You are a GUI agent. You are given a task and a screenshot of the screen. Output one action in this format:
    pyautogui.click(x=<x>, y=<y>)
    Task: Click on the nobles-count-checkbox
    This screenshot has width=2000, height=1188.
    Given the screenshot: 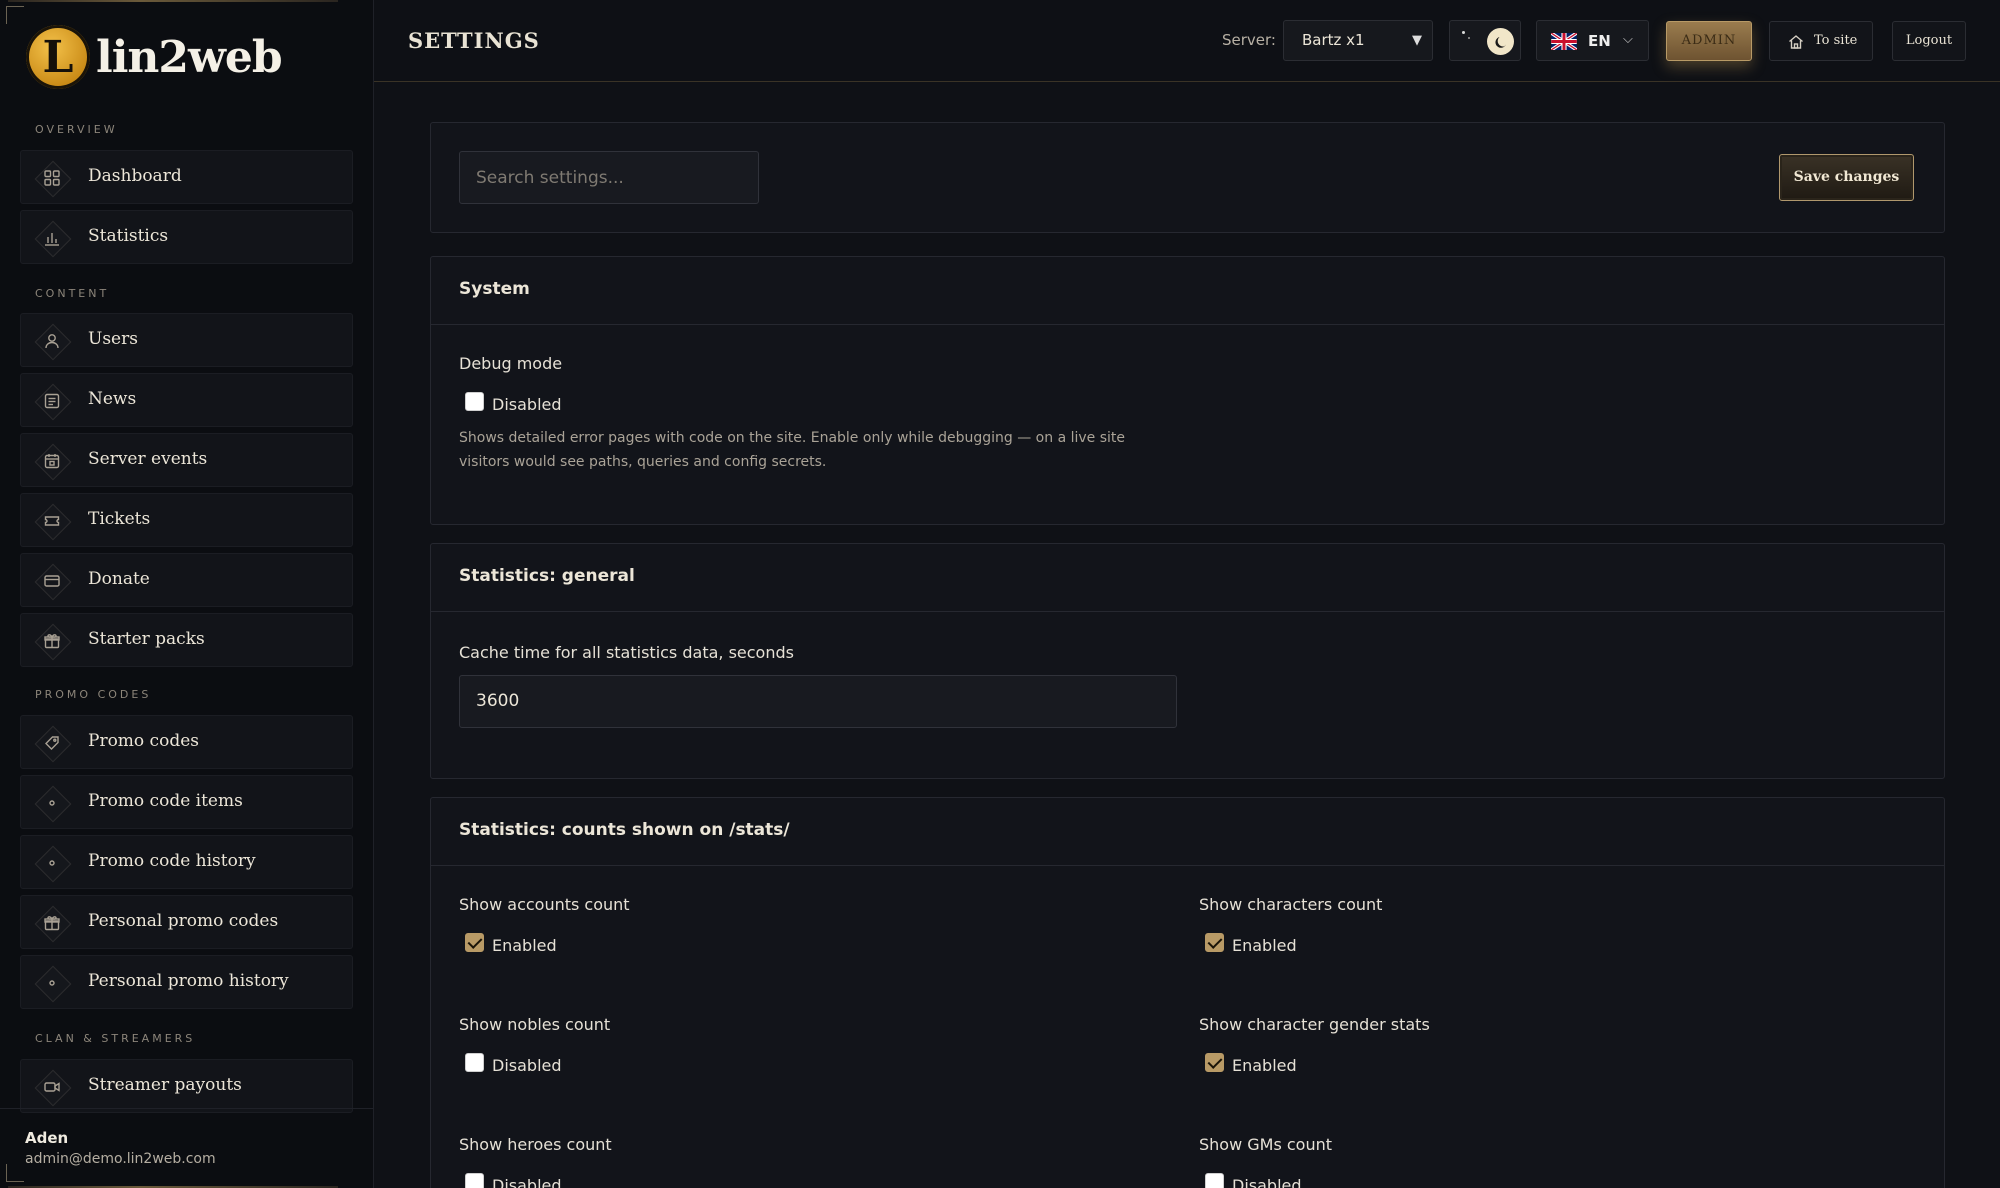 What is the action you would take?
    pyautogui.click(x=474, y=1062)
    